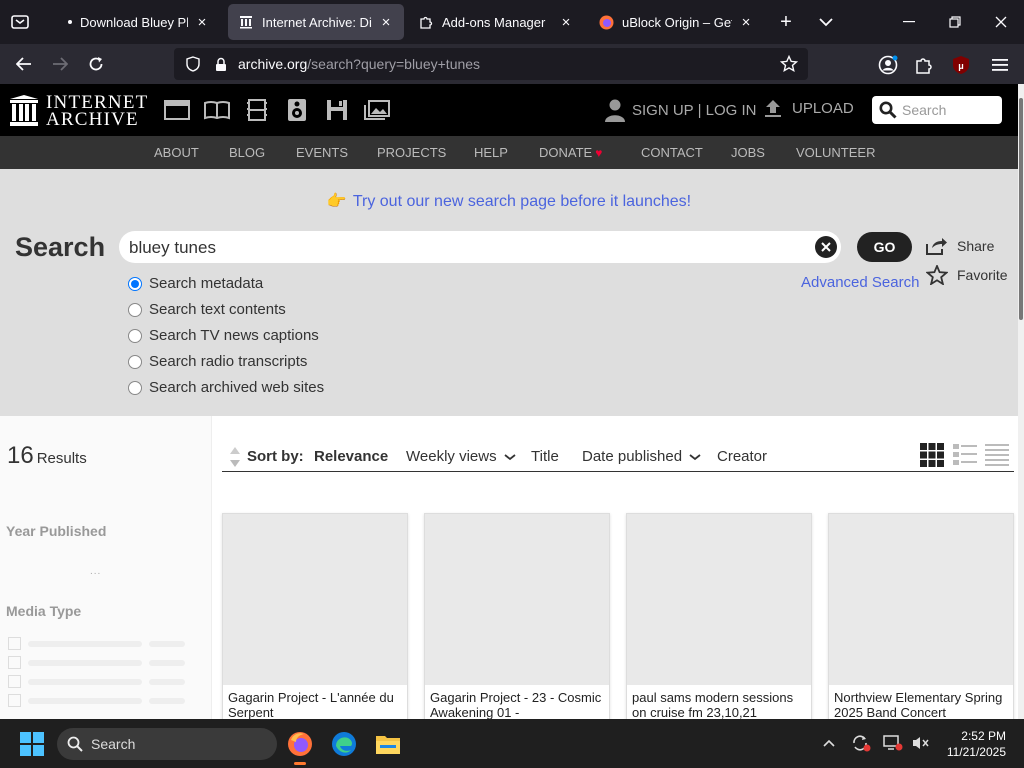 This screenshot has height=768, width=1024. I want to click on reload-icon, so click(96, 64).